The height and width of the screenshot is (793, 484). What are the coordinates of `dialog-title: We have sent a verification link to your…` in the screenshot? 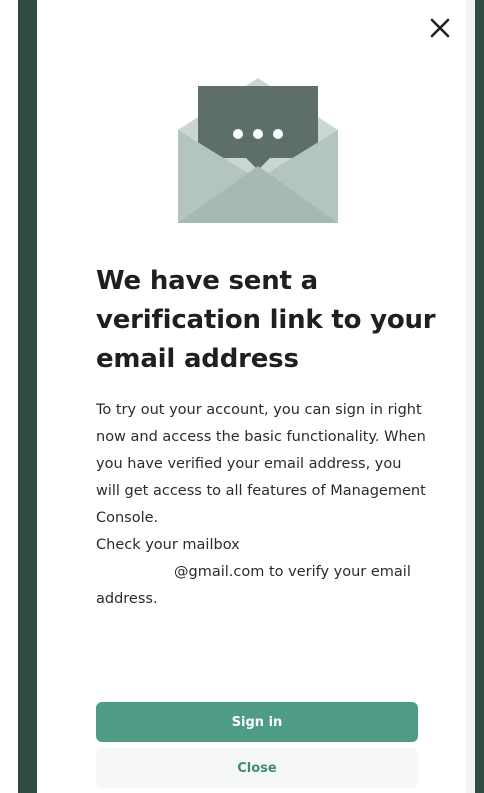 It's located at (266, 320).